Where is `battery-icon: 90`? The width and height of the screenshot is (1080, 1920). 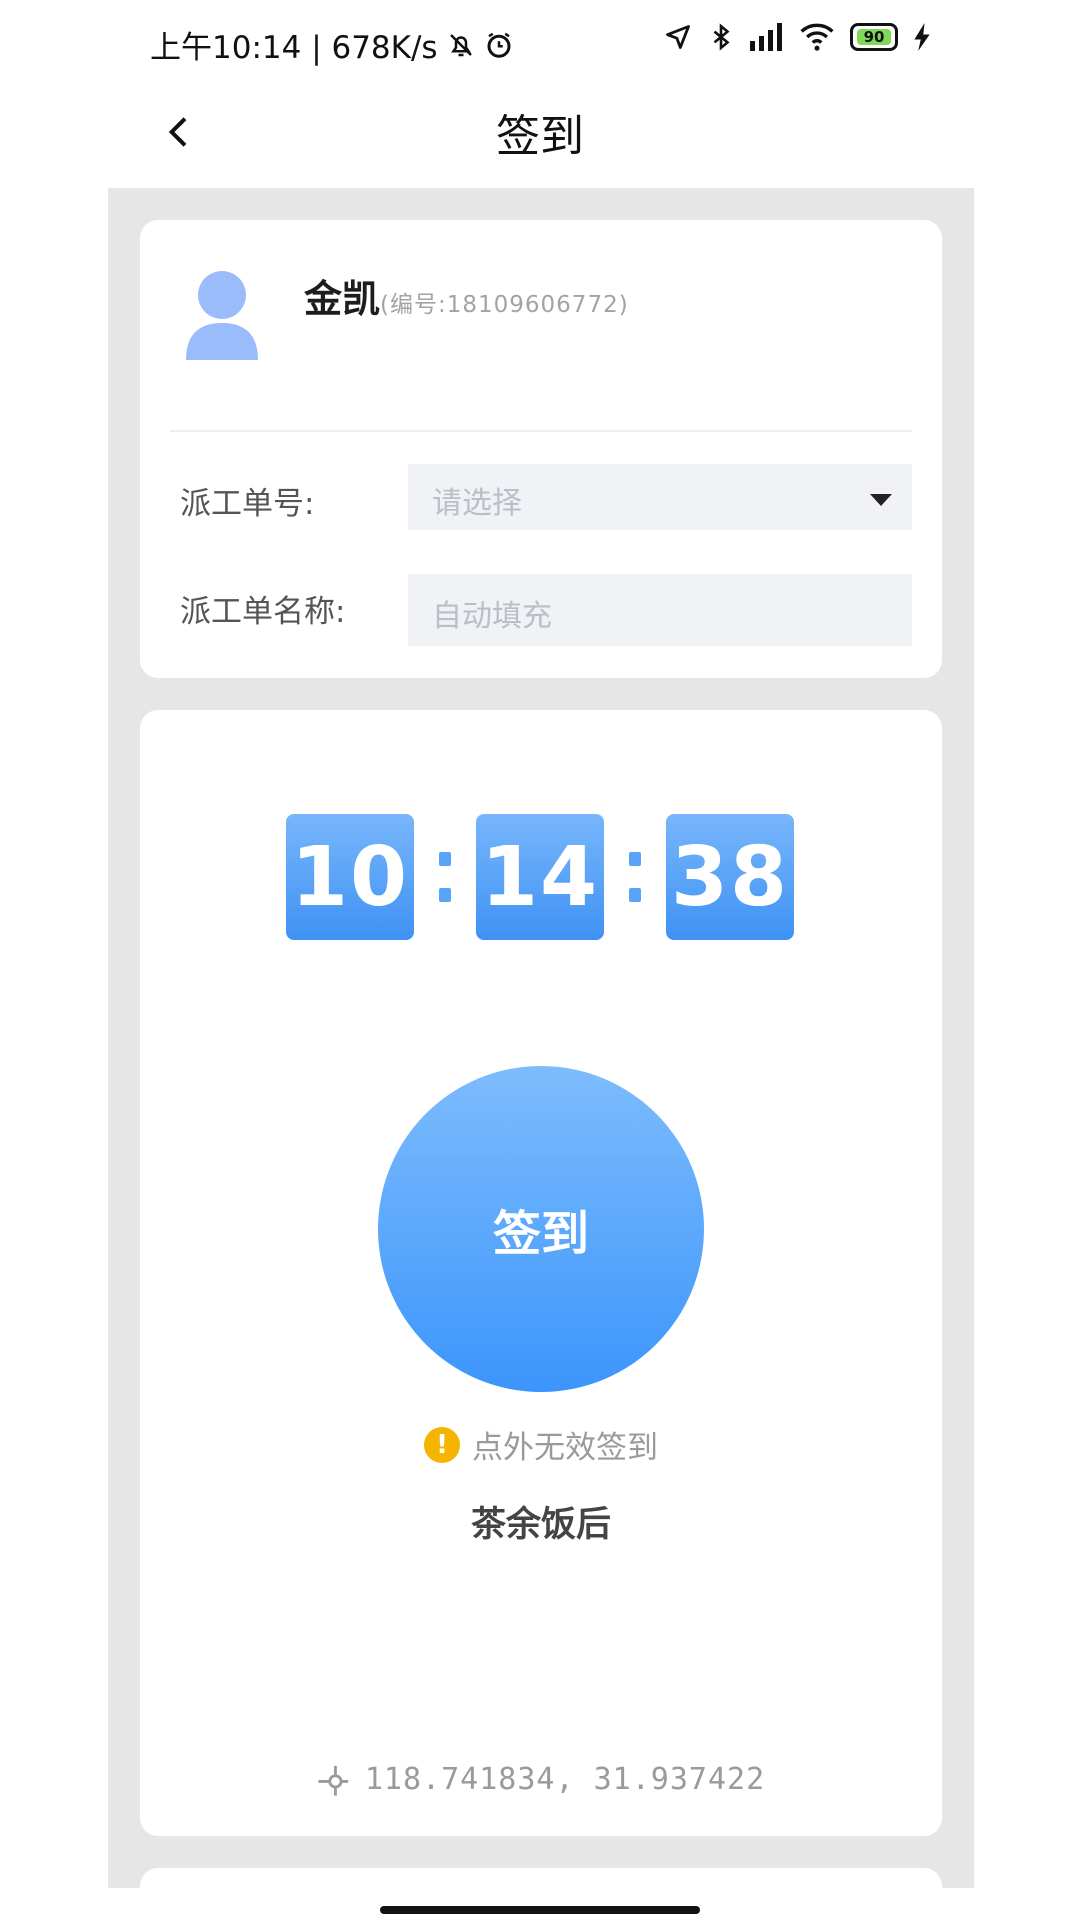 battery-icon: 90 is located at coordinates (874, 37).